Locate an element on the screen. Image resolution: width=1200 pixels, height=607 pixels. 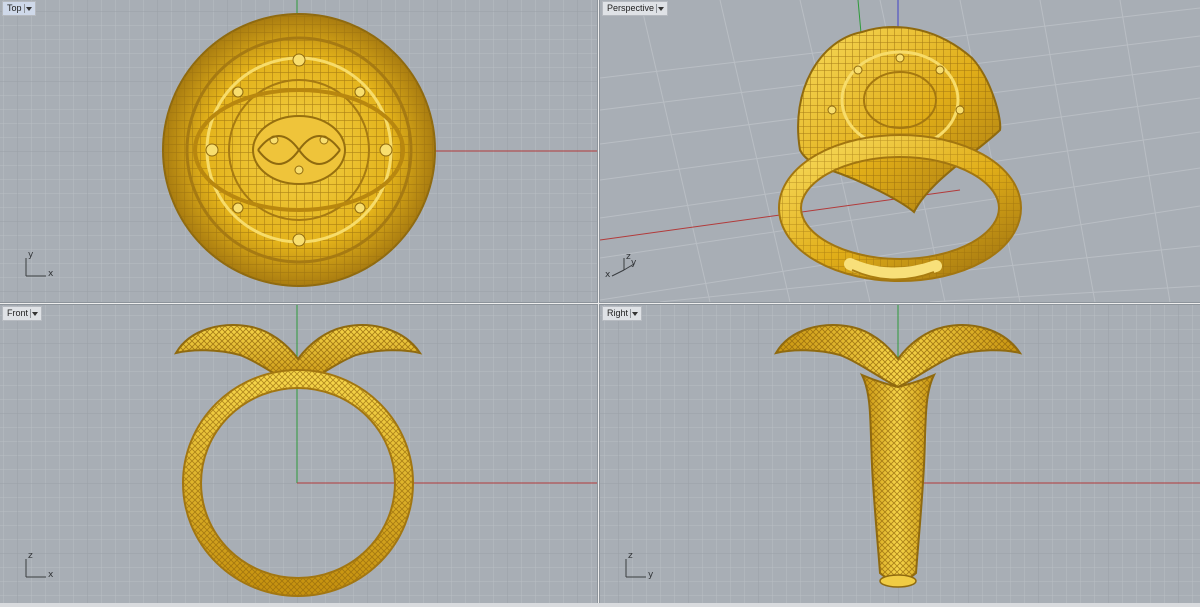
world-axes-icon: y x is located at coordinates (42, 265).